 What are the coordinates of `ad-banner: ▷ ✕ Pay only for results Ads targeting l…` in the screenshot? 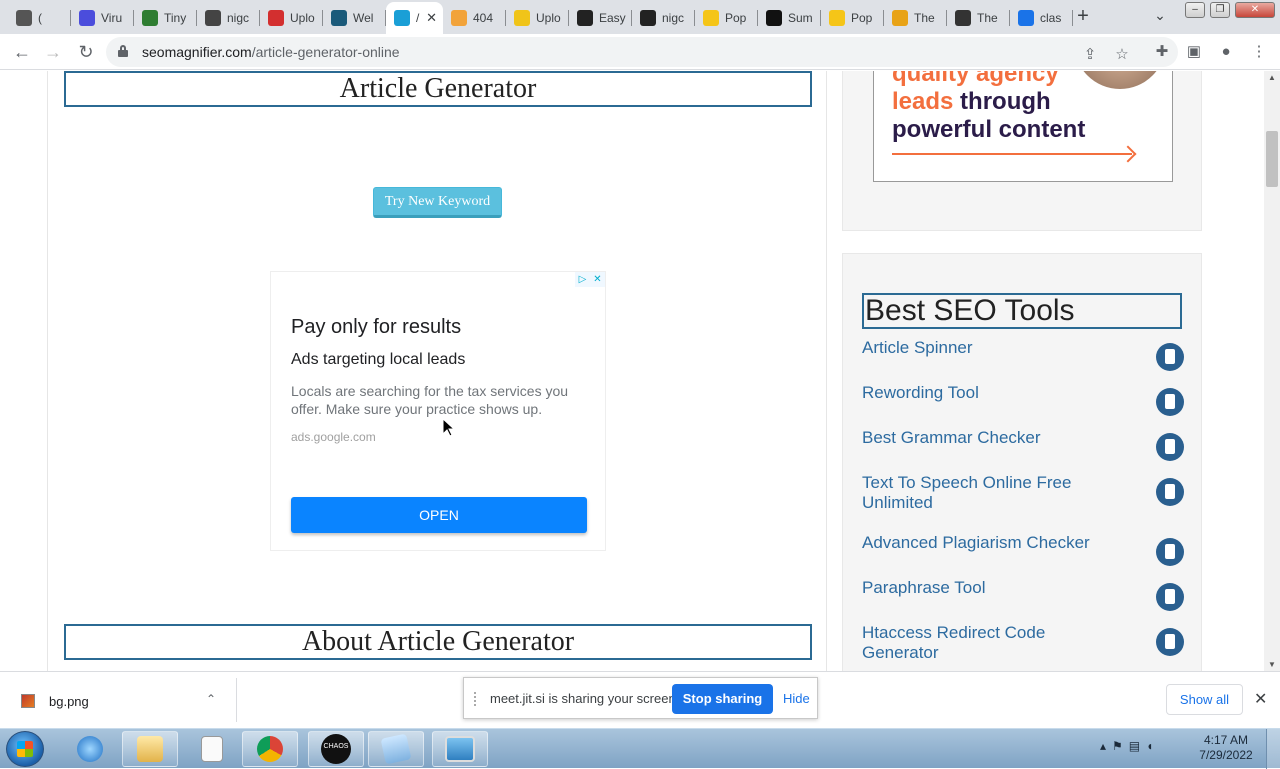 It's located at (438, 411).